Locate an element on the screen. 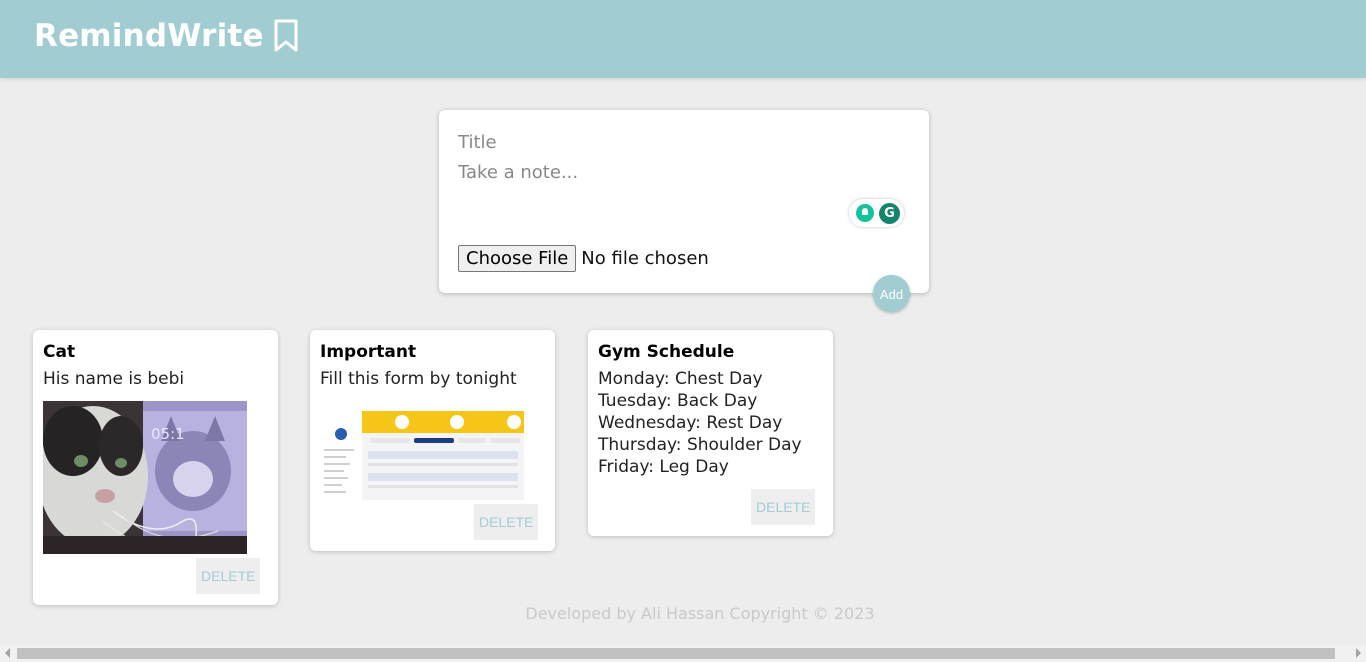 The width and height of the screenshot is (1366, 662). cat-photo: 05:1 is located at coordinates (145, 477).